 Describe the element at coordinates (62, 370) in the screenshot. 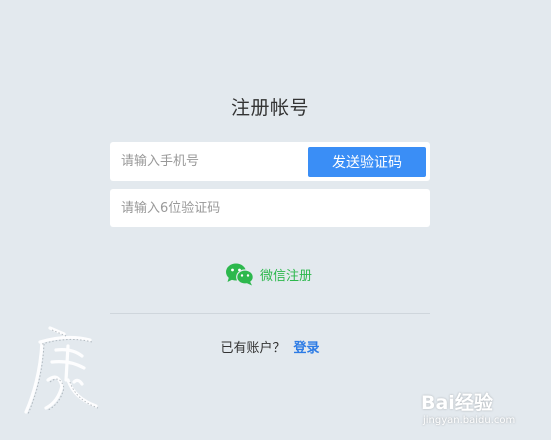

I see `brush-watermark` at that location.